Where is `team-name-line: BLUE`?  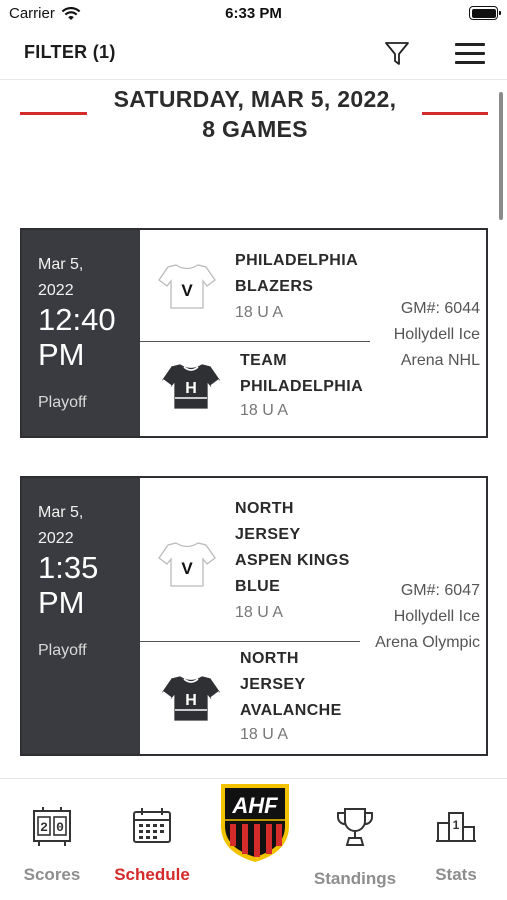 team-name-line: BLUE is located at coordinates (258, 586).